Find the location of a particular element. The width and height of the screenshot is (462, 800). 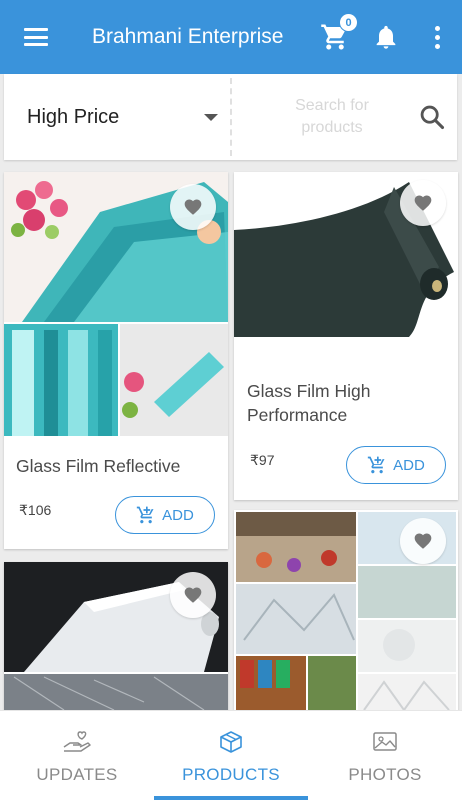

menu-icon is located at coordinates (36, 37).